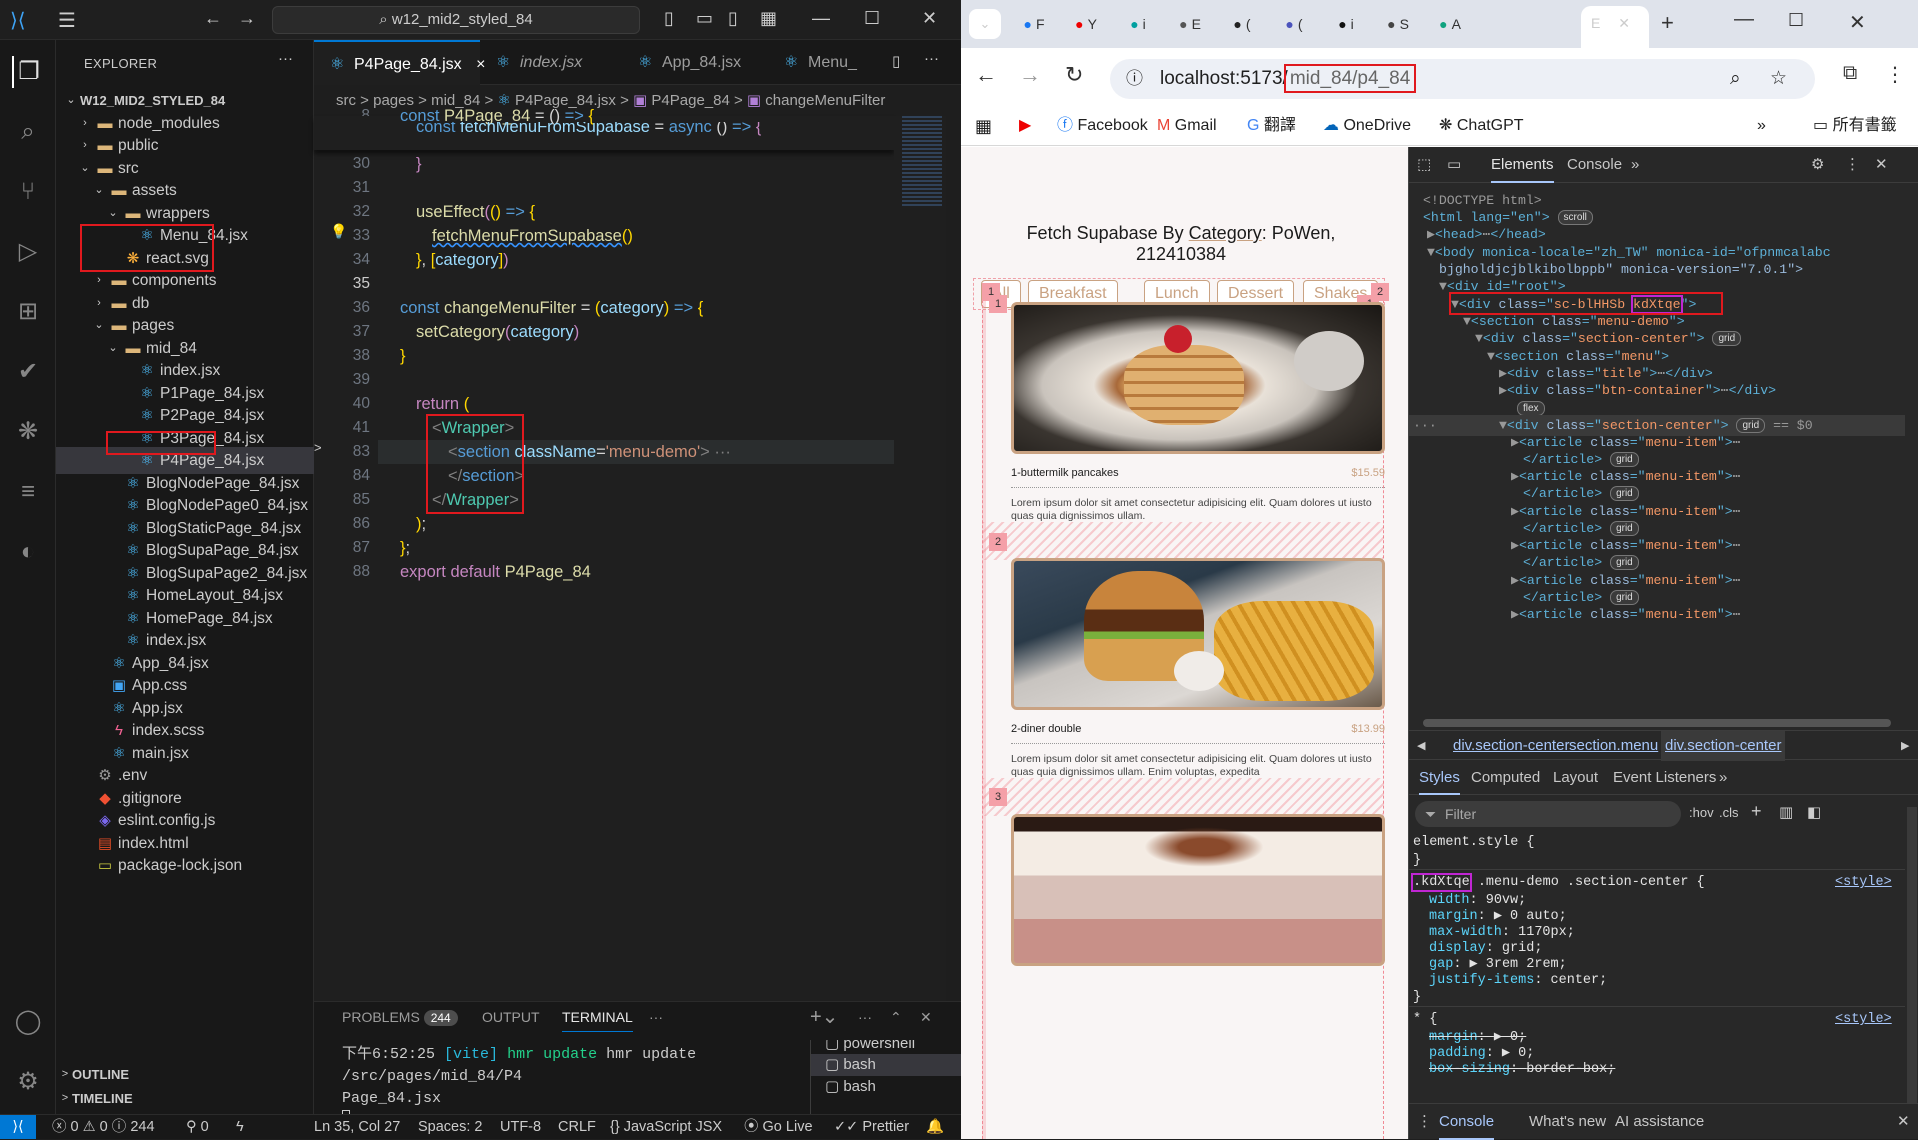 Image resolution: width=1918 pixels, height=1140 pixels. Describe the element at coordinates (28, 552) in the screenshot. I see `remote-explorer-icon: ◐` at that location.